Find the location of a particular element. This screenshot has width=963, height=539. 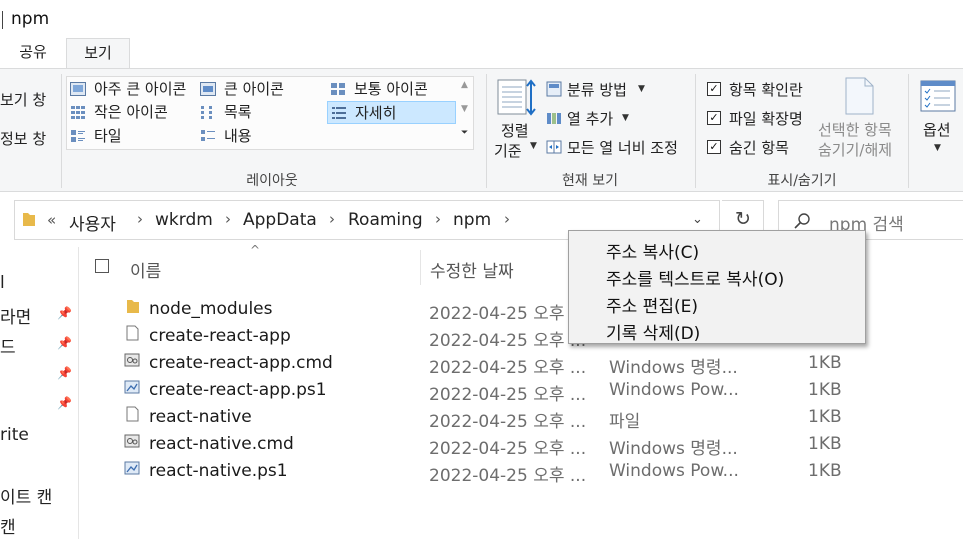

file-type: 파일 is located at coordinates (625, 422).